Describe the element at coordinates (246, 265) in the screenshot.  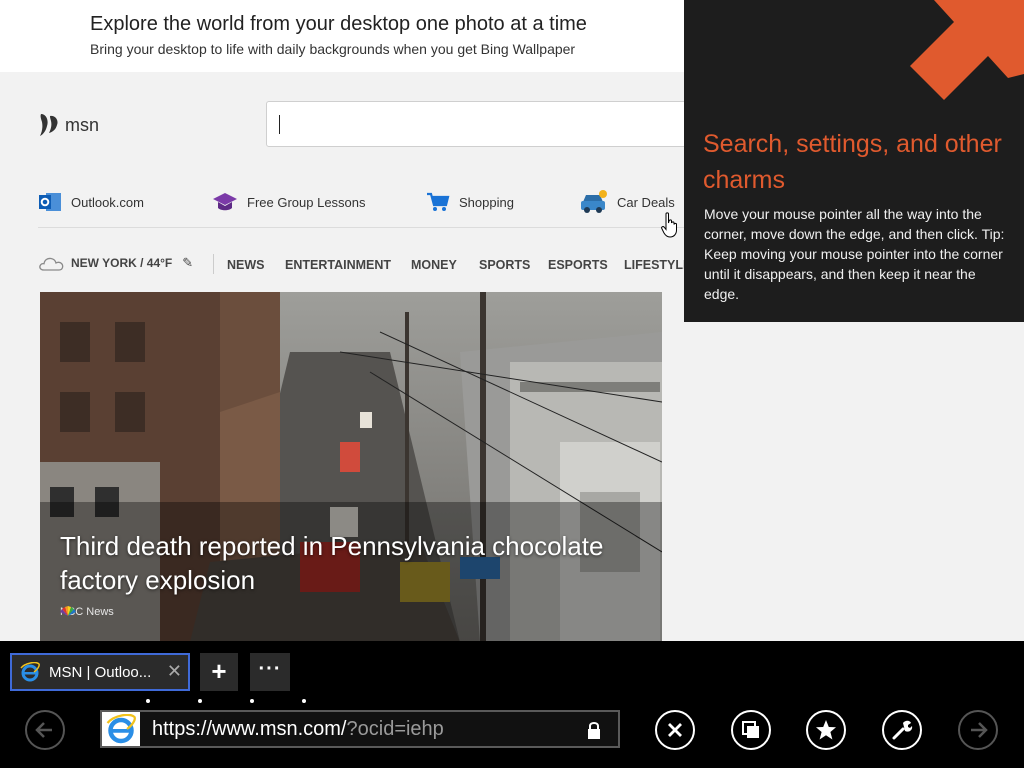
I see `nav-item-news: NEWS` at that location.